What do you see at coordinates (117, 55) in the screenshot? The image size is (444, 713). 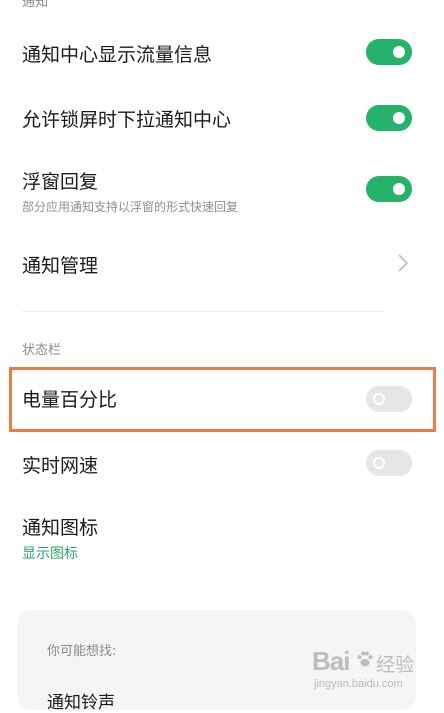 I see `row-title: 通知中心显示流量信息` at bounding box center [117, 55].